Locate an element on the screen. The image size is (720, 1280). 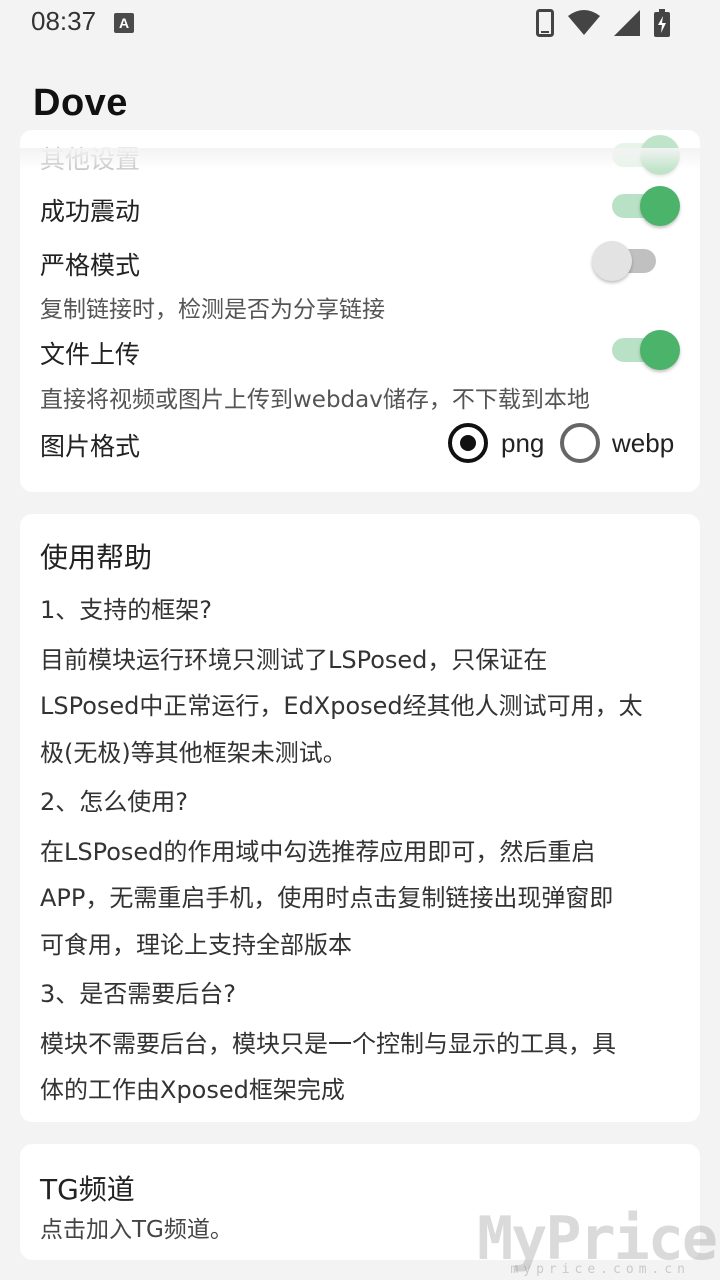
radio-webp-label: webp is located at coordinates (643, 443).